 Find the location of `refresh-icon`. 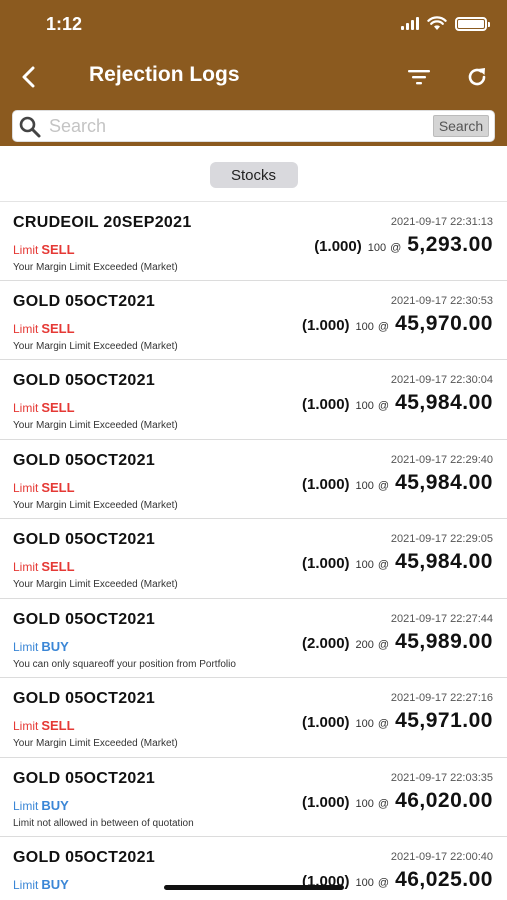

refresh-icon is located at coordinates (477, 77).